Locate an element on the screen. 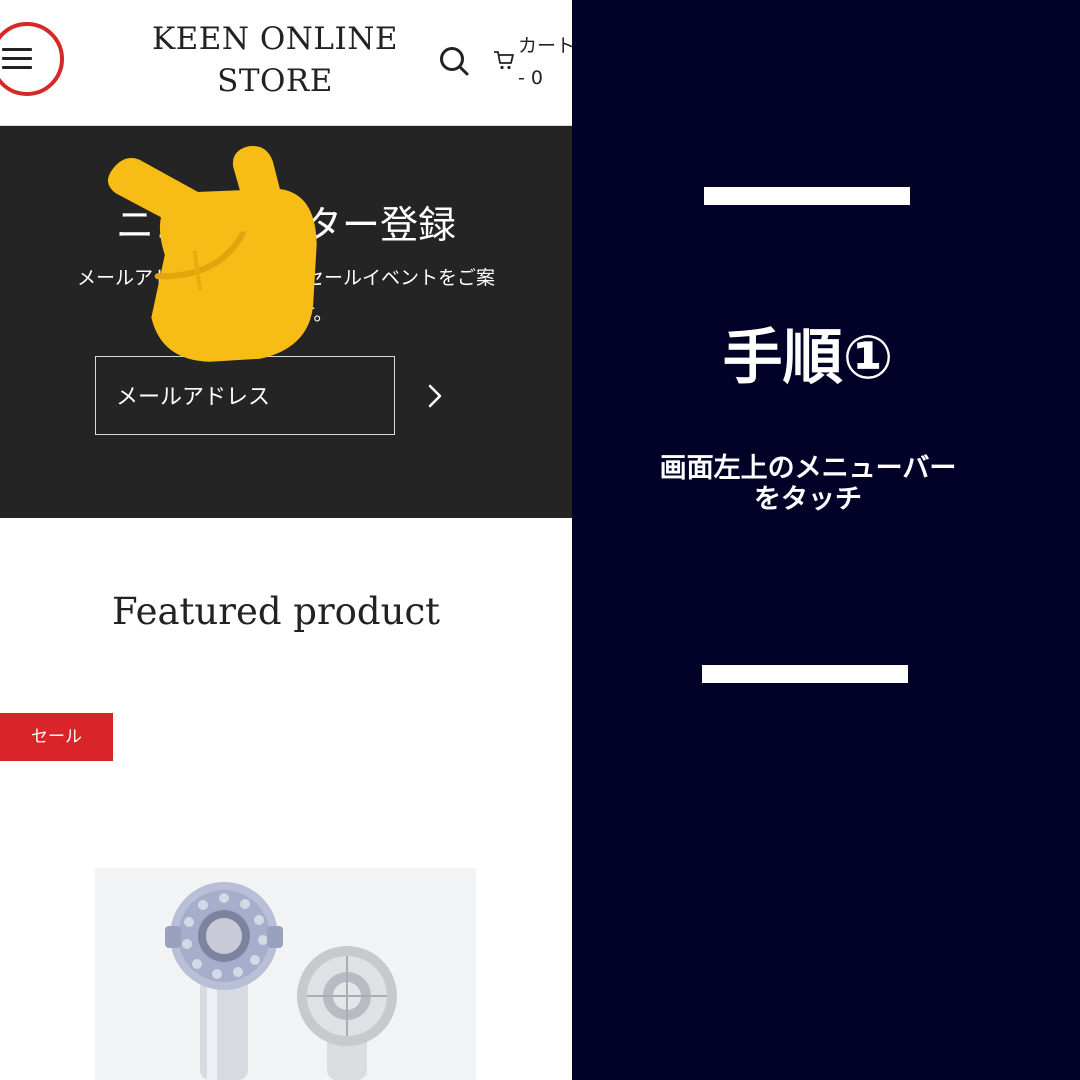 The width and height of the screenshot is (1080, 1080). decorative-bar-bottom is located at coordinates (805, 674).